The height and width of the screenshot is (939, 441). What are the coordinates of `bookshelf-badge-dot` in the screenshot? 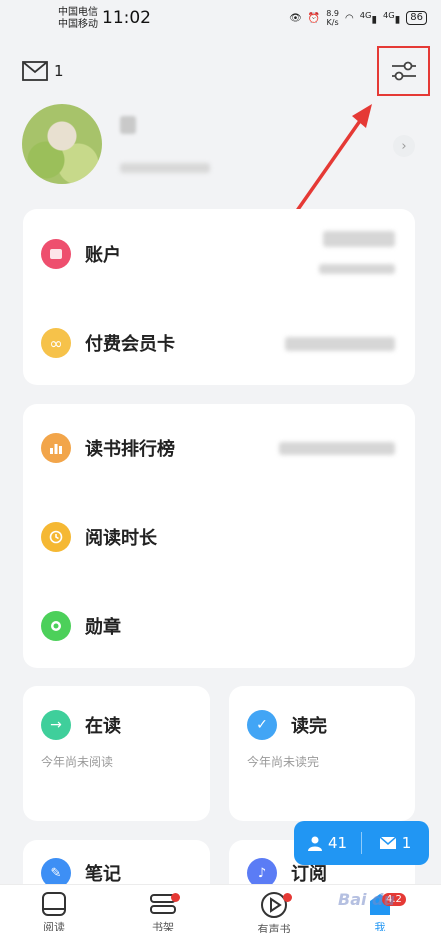 It's located at (175, 897).